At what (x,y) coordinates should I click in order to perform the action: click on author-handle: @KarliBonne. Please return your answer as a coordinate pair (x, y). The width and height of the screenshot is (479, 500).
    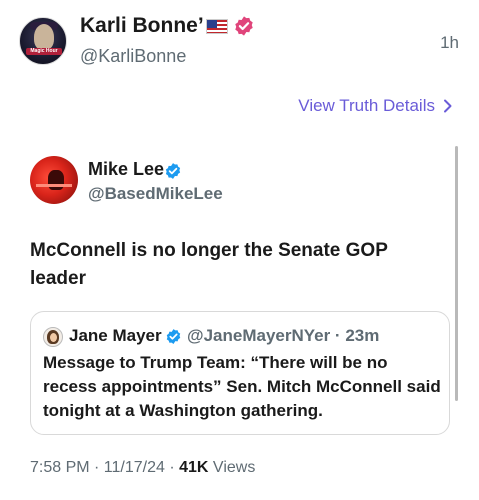
    Looking at the image, I should click on (133, 56).